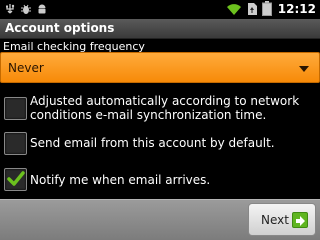 Image resolution: width=320 pixels, height=240 pixels. I want to click on status-time: 12:12, so click(296, 8).